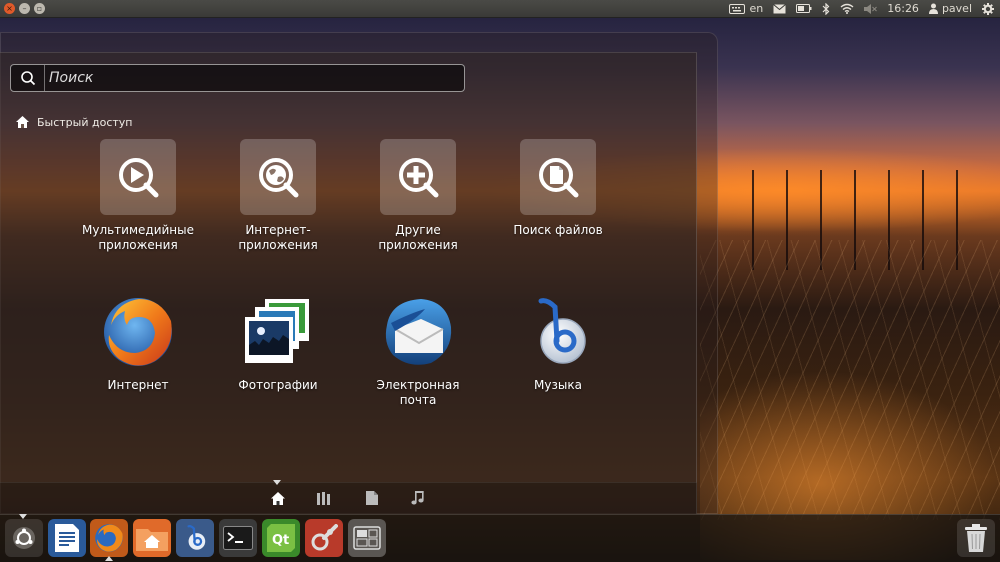 The width and height of the screenshot is (1000, 562). What do you see at coordinates (138, 385) in the screenshot?
I see `tile-label: Интернет` at bounding box center [138, 385].